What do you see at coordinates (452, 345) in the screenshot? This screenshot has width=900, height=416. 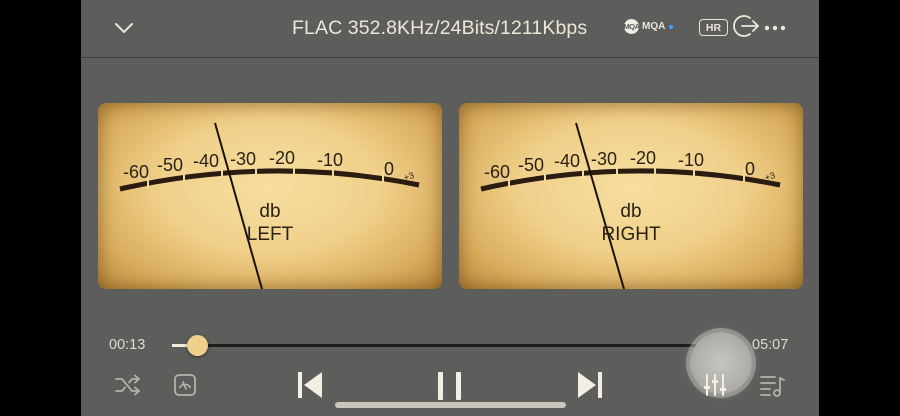 I see `seek-bar` at bounding box center [452, 345].